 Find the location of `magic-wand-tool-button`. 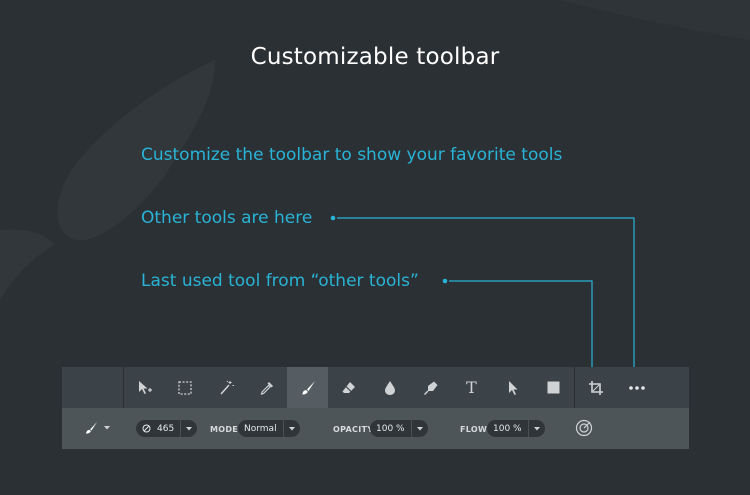

magic-wand-tool-button is located at coordinates (225, 387).